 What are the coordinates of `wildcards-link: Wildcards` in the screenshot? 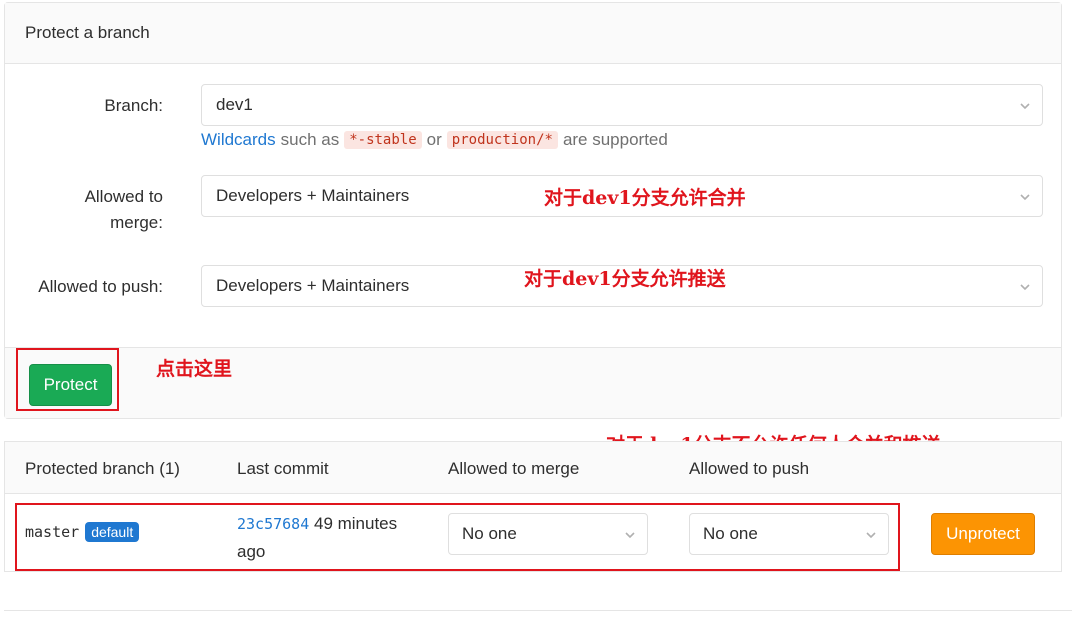 It's located at (238, 140).